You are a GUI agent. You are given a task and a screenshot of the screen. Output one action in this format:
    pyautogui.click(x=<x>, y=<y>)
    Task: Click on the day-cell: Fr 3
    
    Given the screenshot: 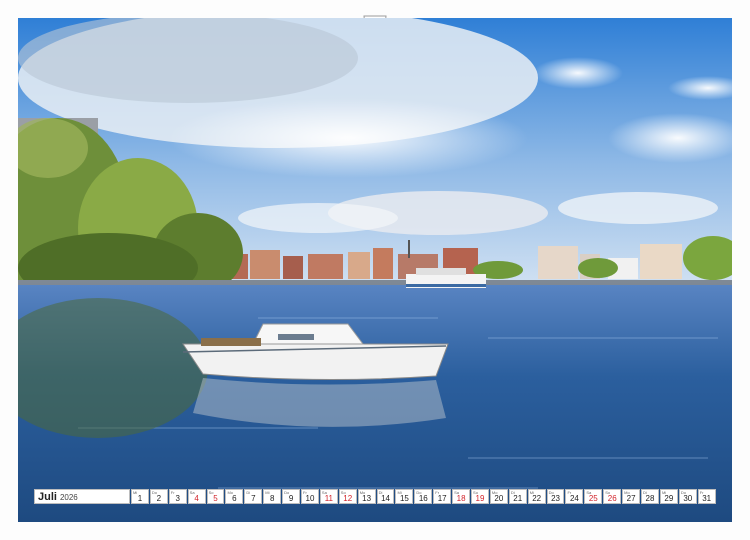 What is the action you would take?
    pyautogui.click(x=177, y=496)
    